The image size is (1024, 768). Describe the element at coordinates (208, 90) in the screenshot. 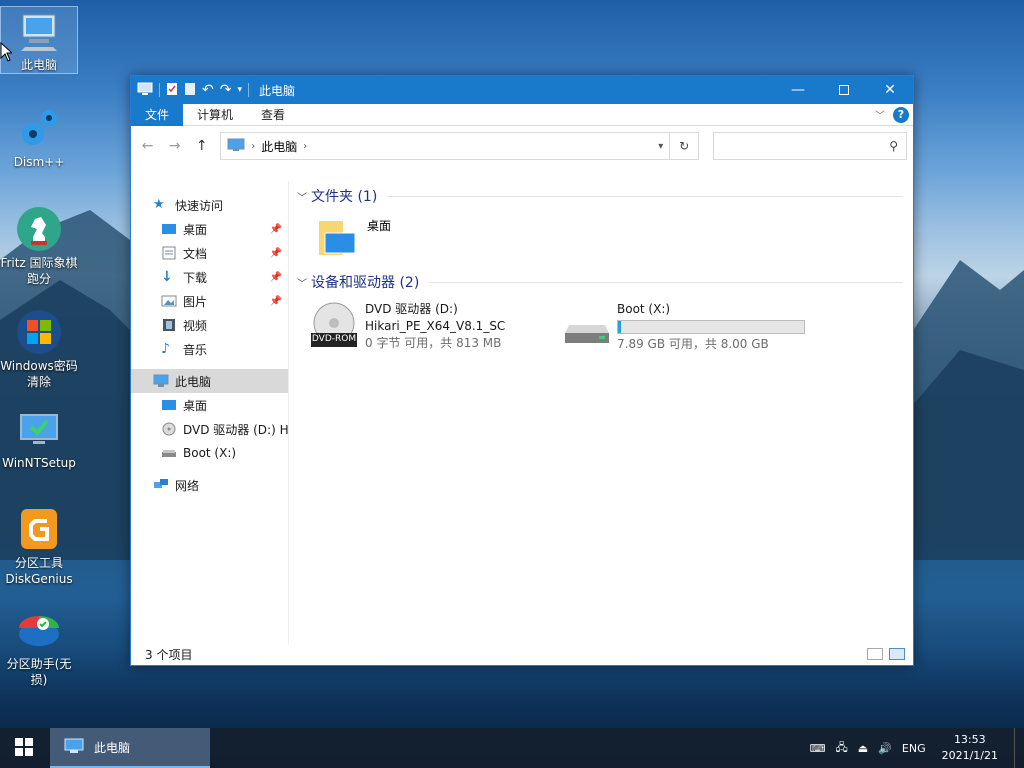

I see `undo-icon: ↶` at that location.